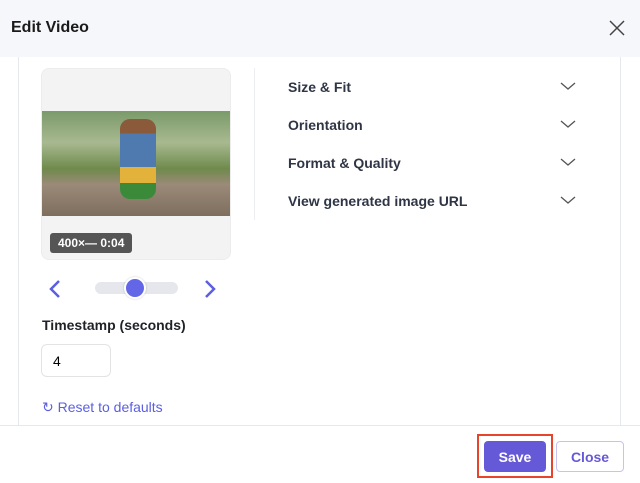  I want to click on scrollbar, so click(620, 241).